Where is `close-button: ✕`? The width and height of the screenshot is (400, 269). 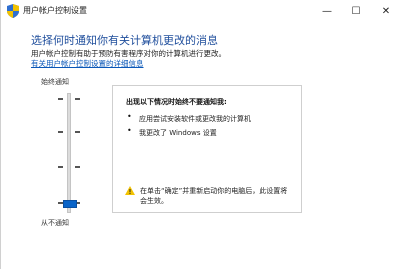 close-button: ✕ is located at coordinates (385, 11).